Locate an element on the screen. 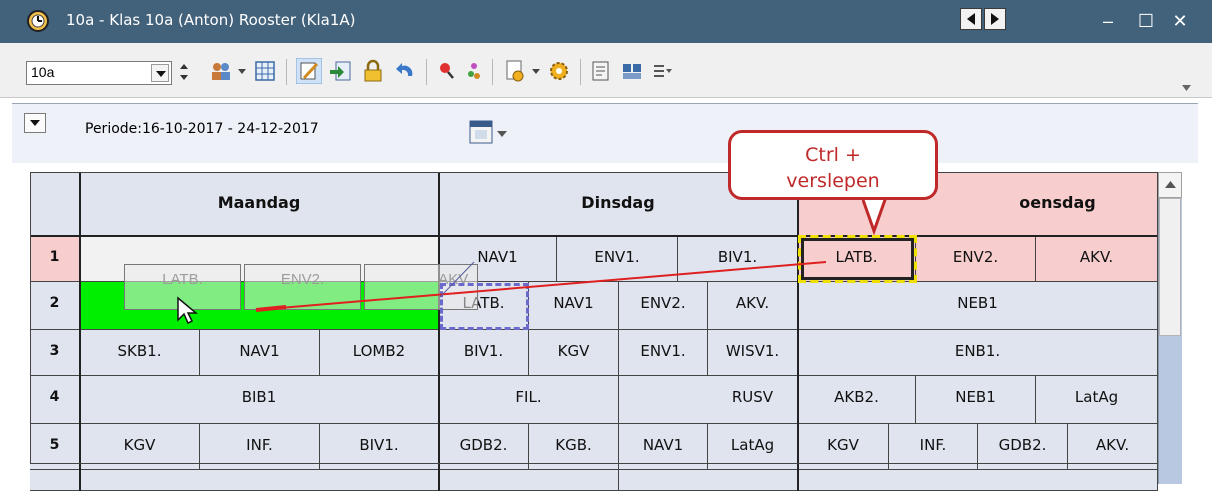 This screenshot has height=491, width=1212. callout-line-1: Ctrl + is located at coordinates (833, 155).